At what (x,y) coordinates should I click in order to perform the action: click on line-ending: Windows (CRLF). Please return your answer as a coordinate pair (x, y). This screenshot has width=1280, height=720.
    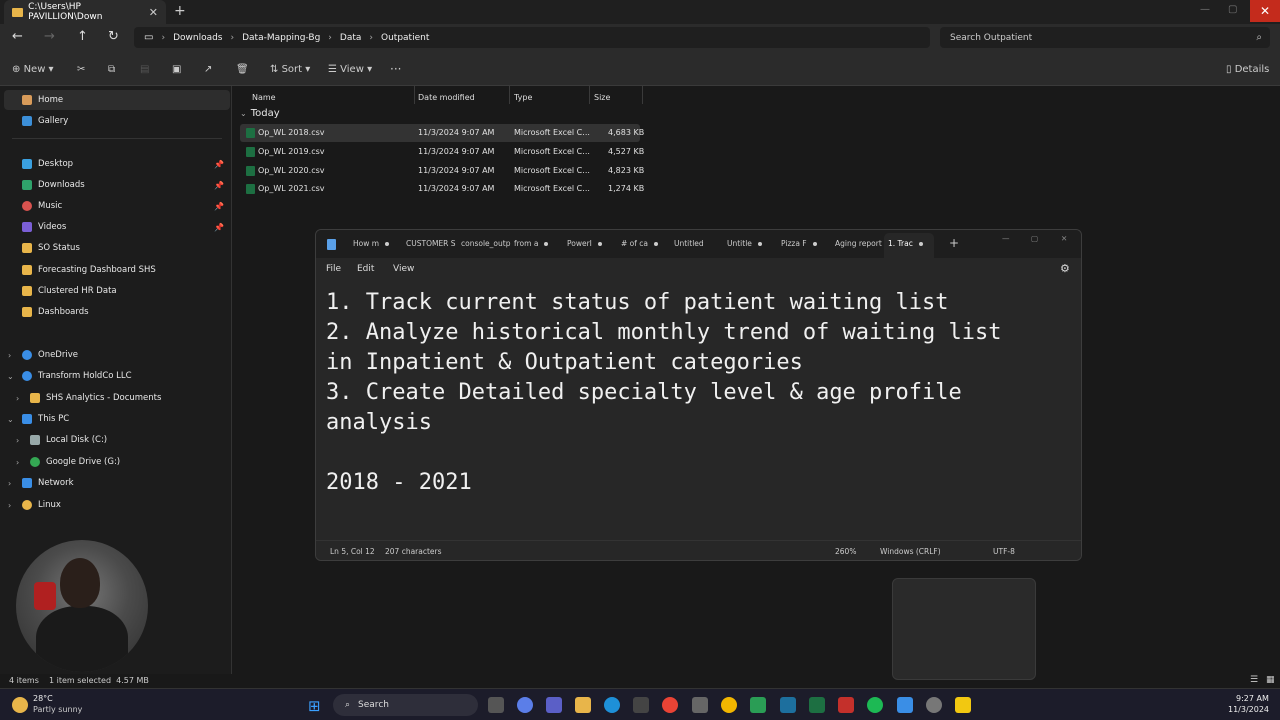
    Looking at the image, I should click on (910, 551).